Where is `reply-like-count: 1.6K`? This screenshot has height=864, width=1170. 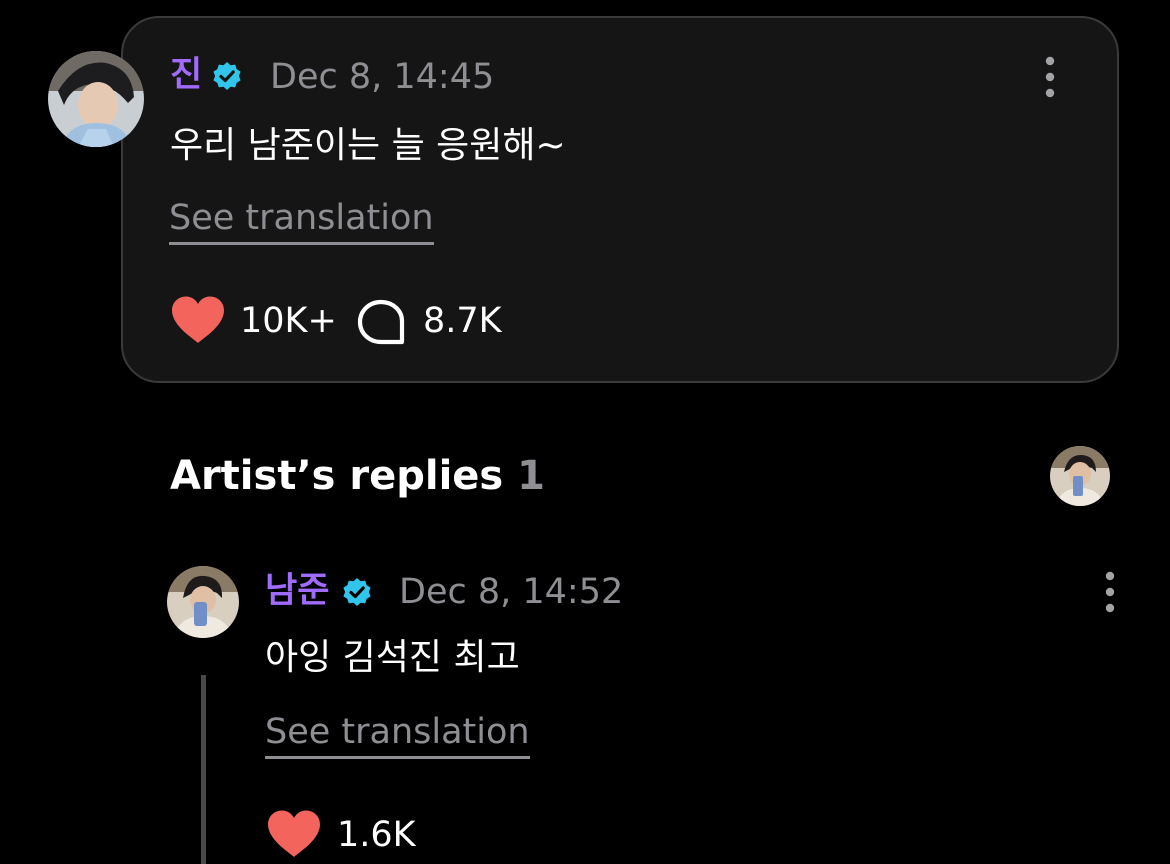
reply-like-count: 1.6K is located at coordinates (376, 835).